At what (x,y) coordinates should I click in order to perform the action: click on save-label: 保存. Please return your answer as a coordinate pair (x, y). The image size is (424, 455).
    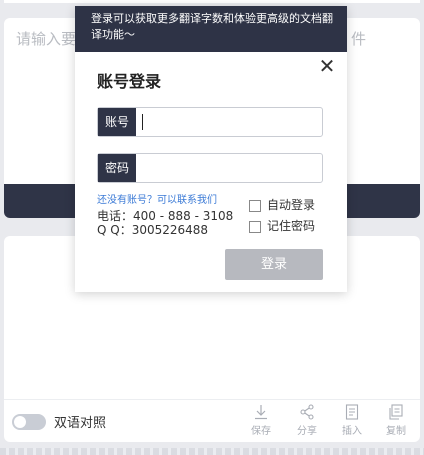
    Looking at the image, I should click on (261, 431).